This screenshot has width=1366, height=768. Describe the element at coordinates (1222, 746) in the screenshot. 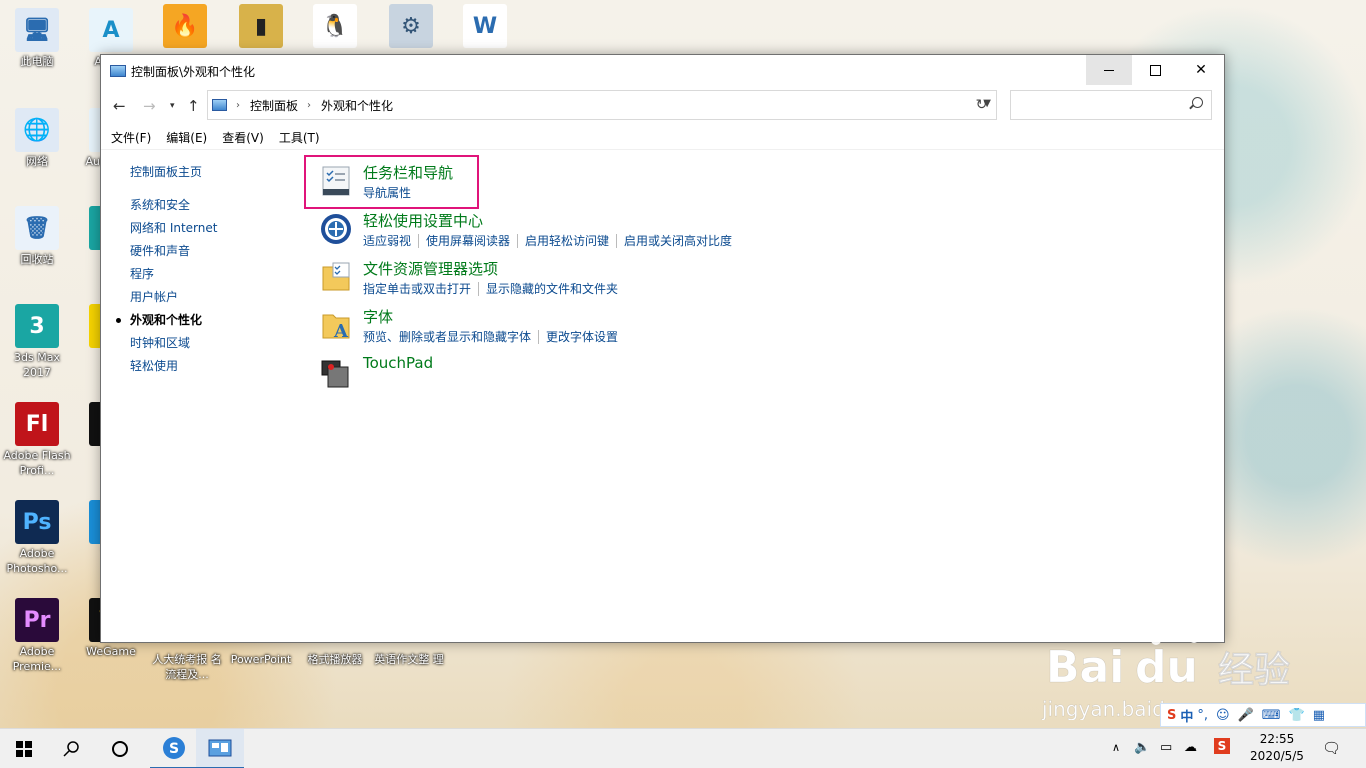

I see `sogou-ime-tray-icon: S` at that location.